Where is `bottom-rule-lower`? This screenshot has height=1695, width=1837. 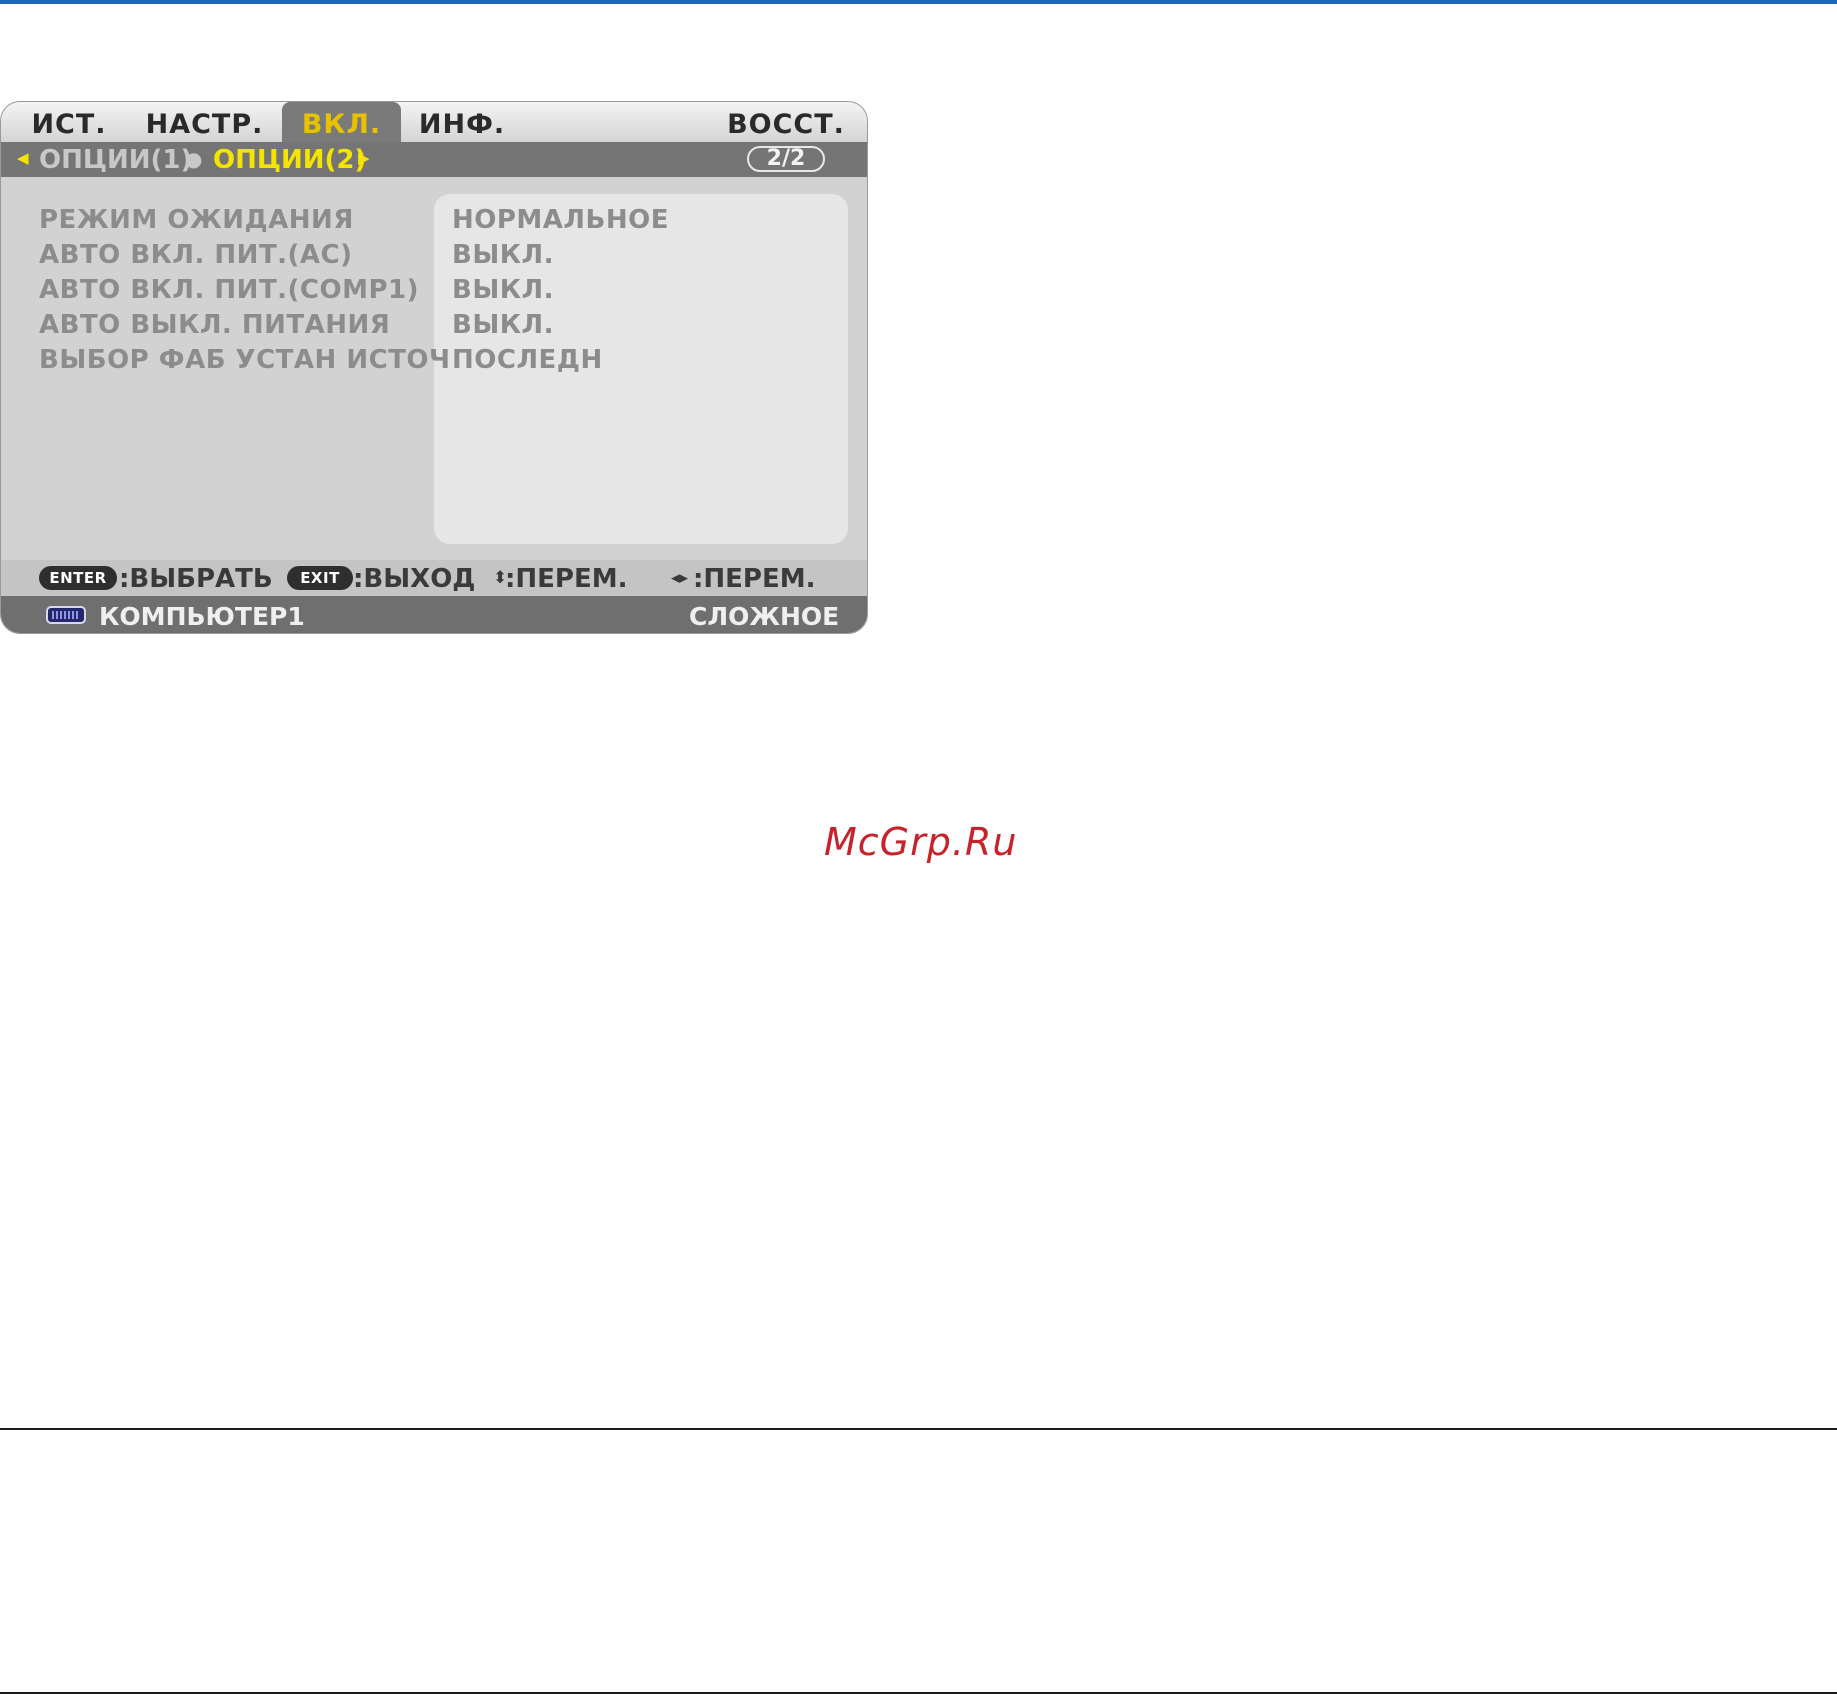 bottom-rule-lower is located at coordinates (918, 1693).